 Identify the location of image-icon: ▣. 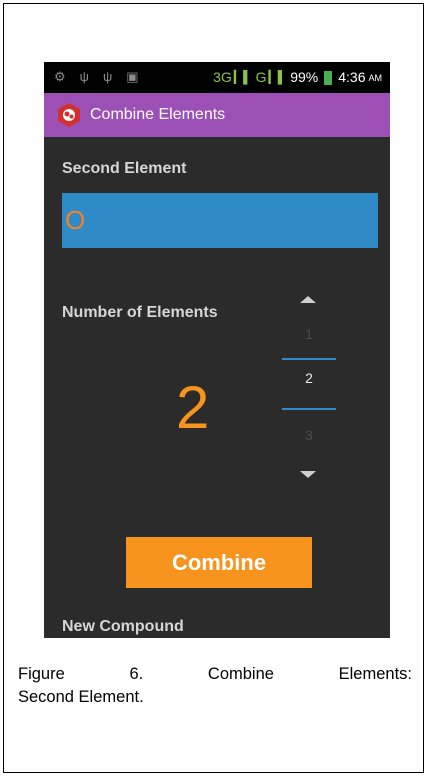
(132, 76).